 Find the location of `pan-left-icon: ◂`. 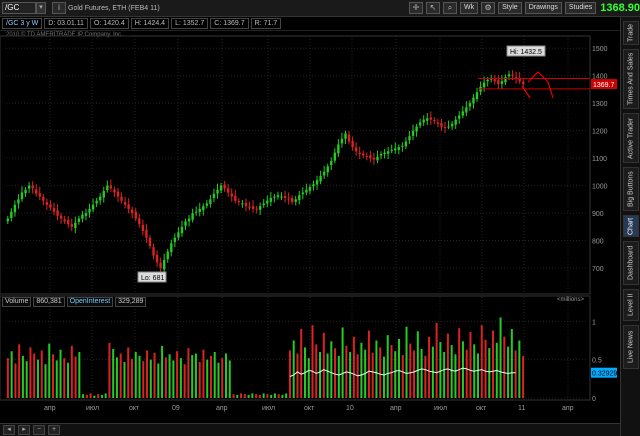

pan-left-icon: ◂ is located at coordinates (9, 430).